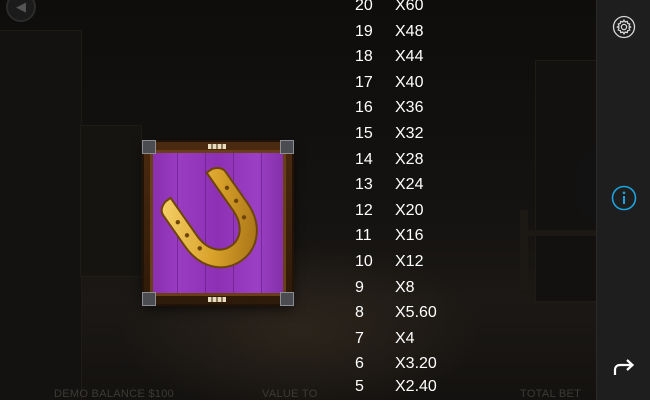 The height and width of the screenshot is (400, 650). Describe the element at coordinates (364, 82) in the screenshot. I see `symbol-count: 17` at that location.